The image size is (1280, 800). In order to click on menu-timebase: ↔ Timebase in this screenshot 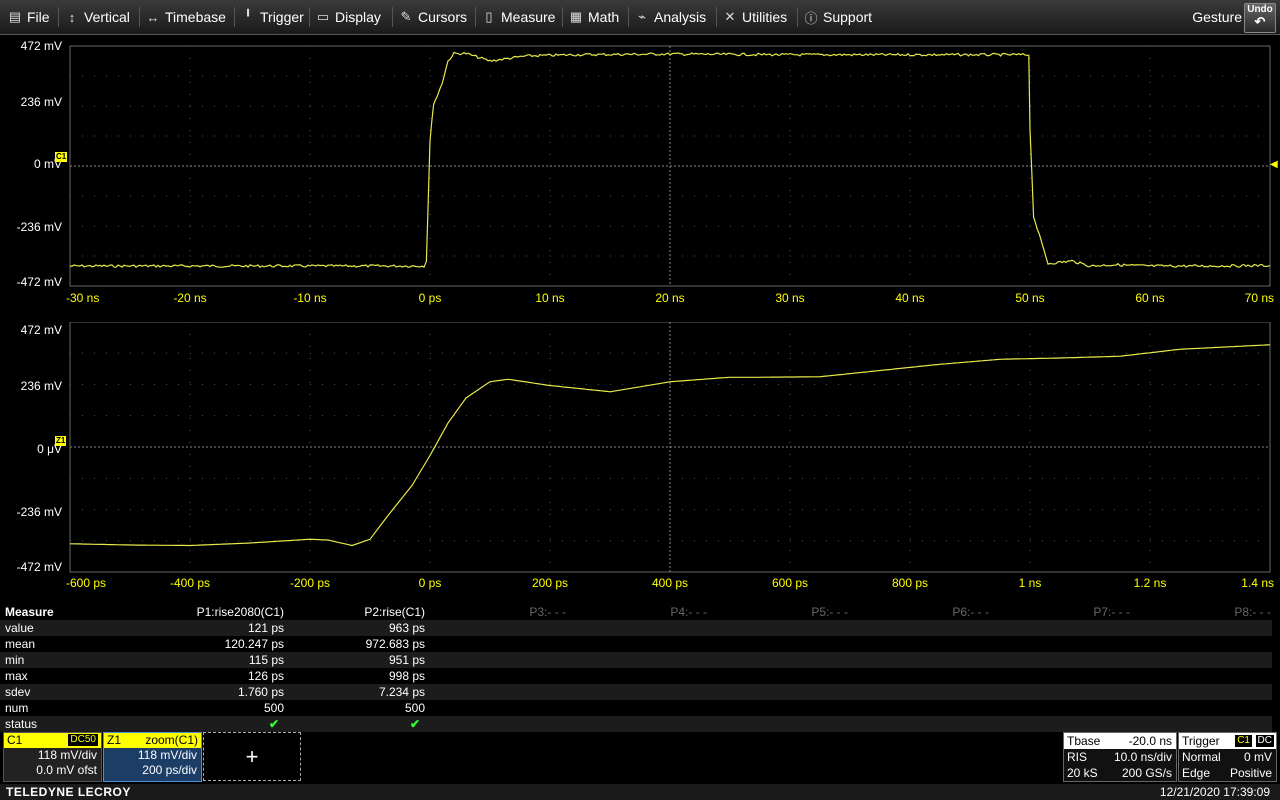, I will do `click(186, 17)`.